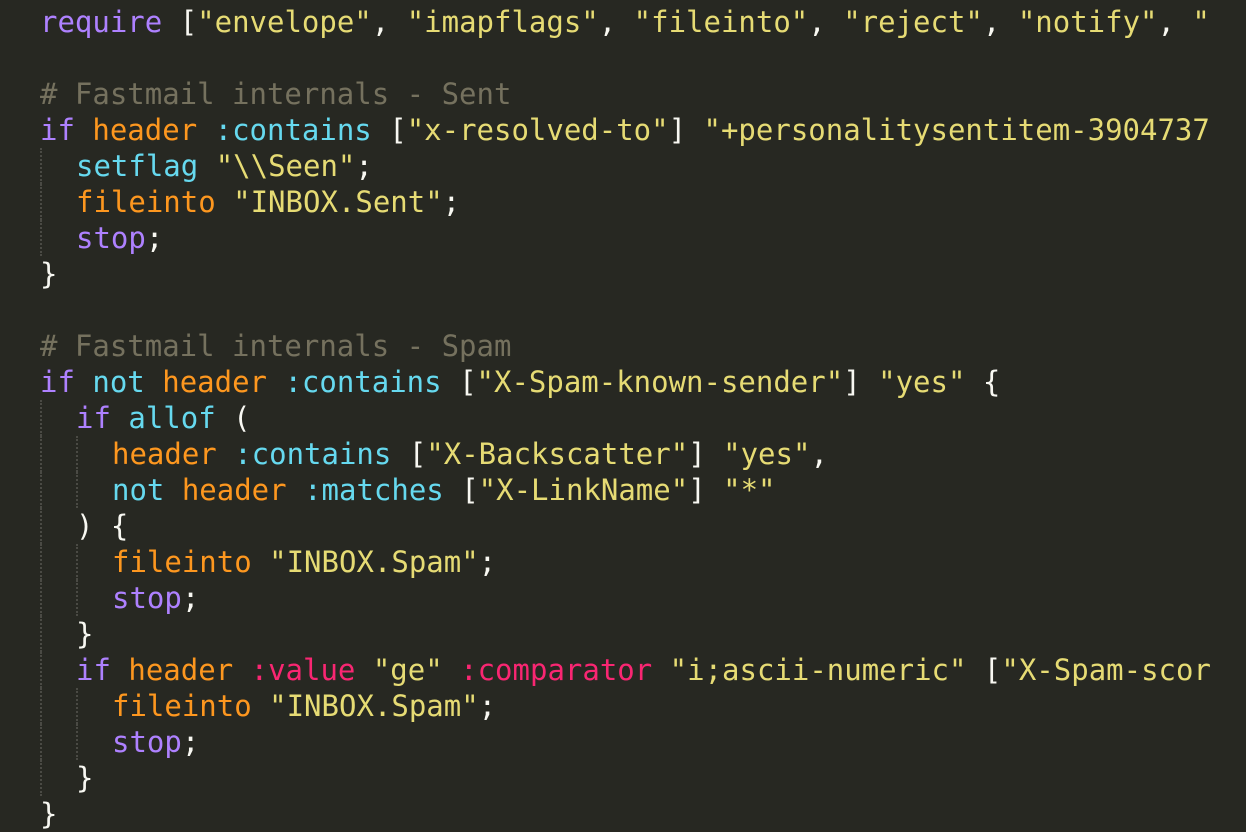  What do you see at coordinates (242, 418) in the screenshot?
I see `code-token: (` at bounding box center [242, 418].